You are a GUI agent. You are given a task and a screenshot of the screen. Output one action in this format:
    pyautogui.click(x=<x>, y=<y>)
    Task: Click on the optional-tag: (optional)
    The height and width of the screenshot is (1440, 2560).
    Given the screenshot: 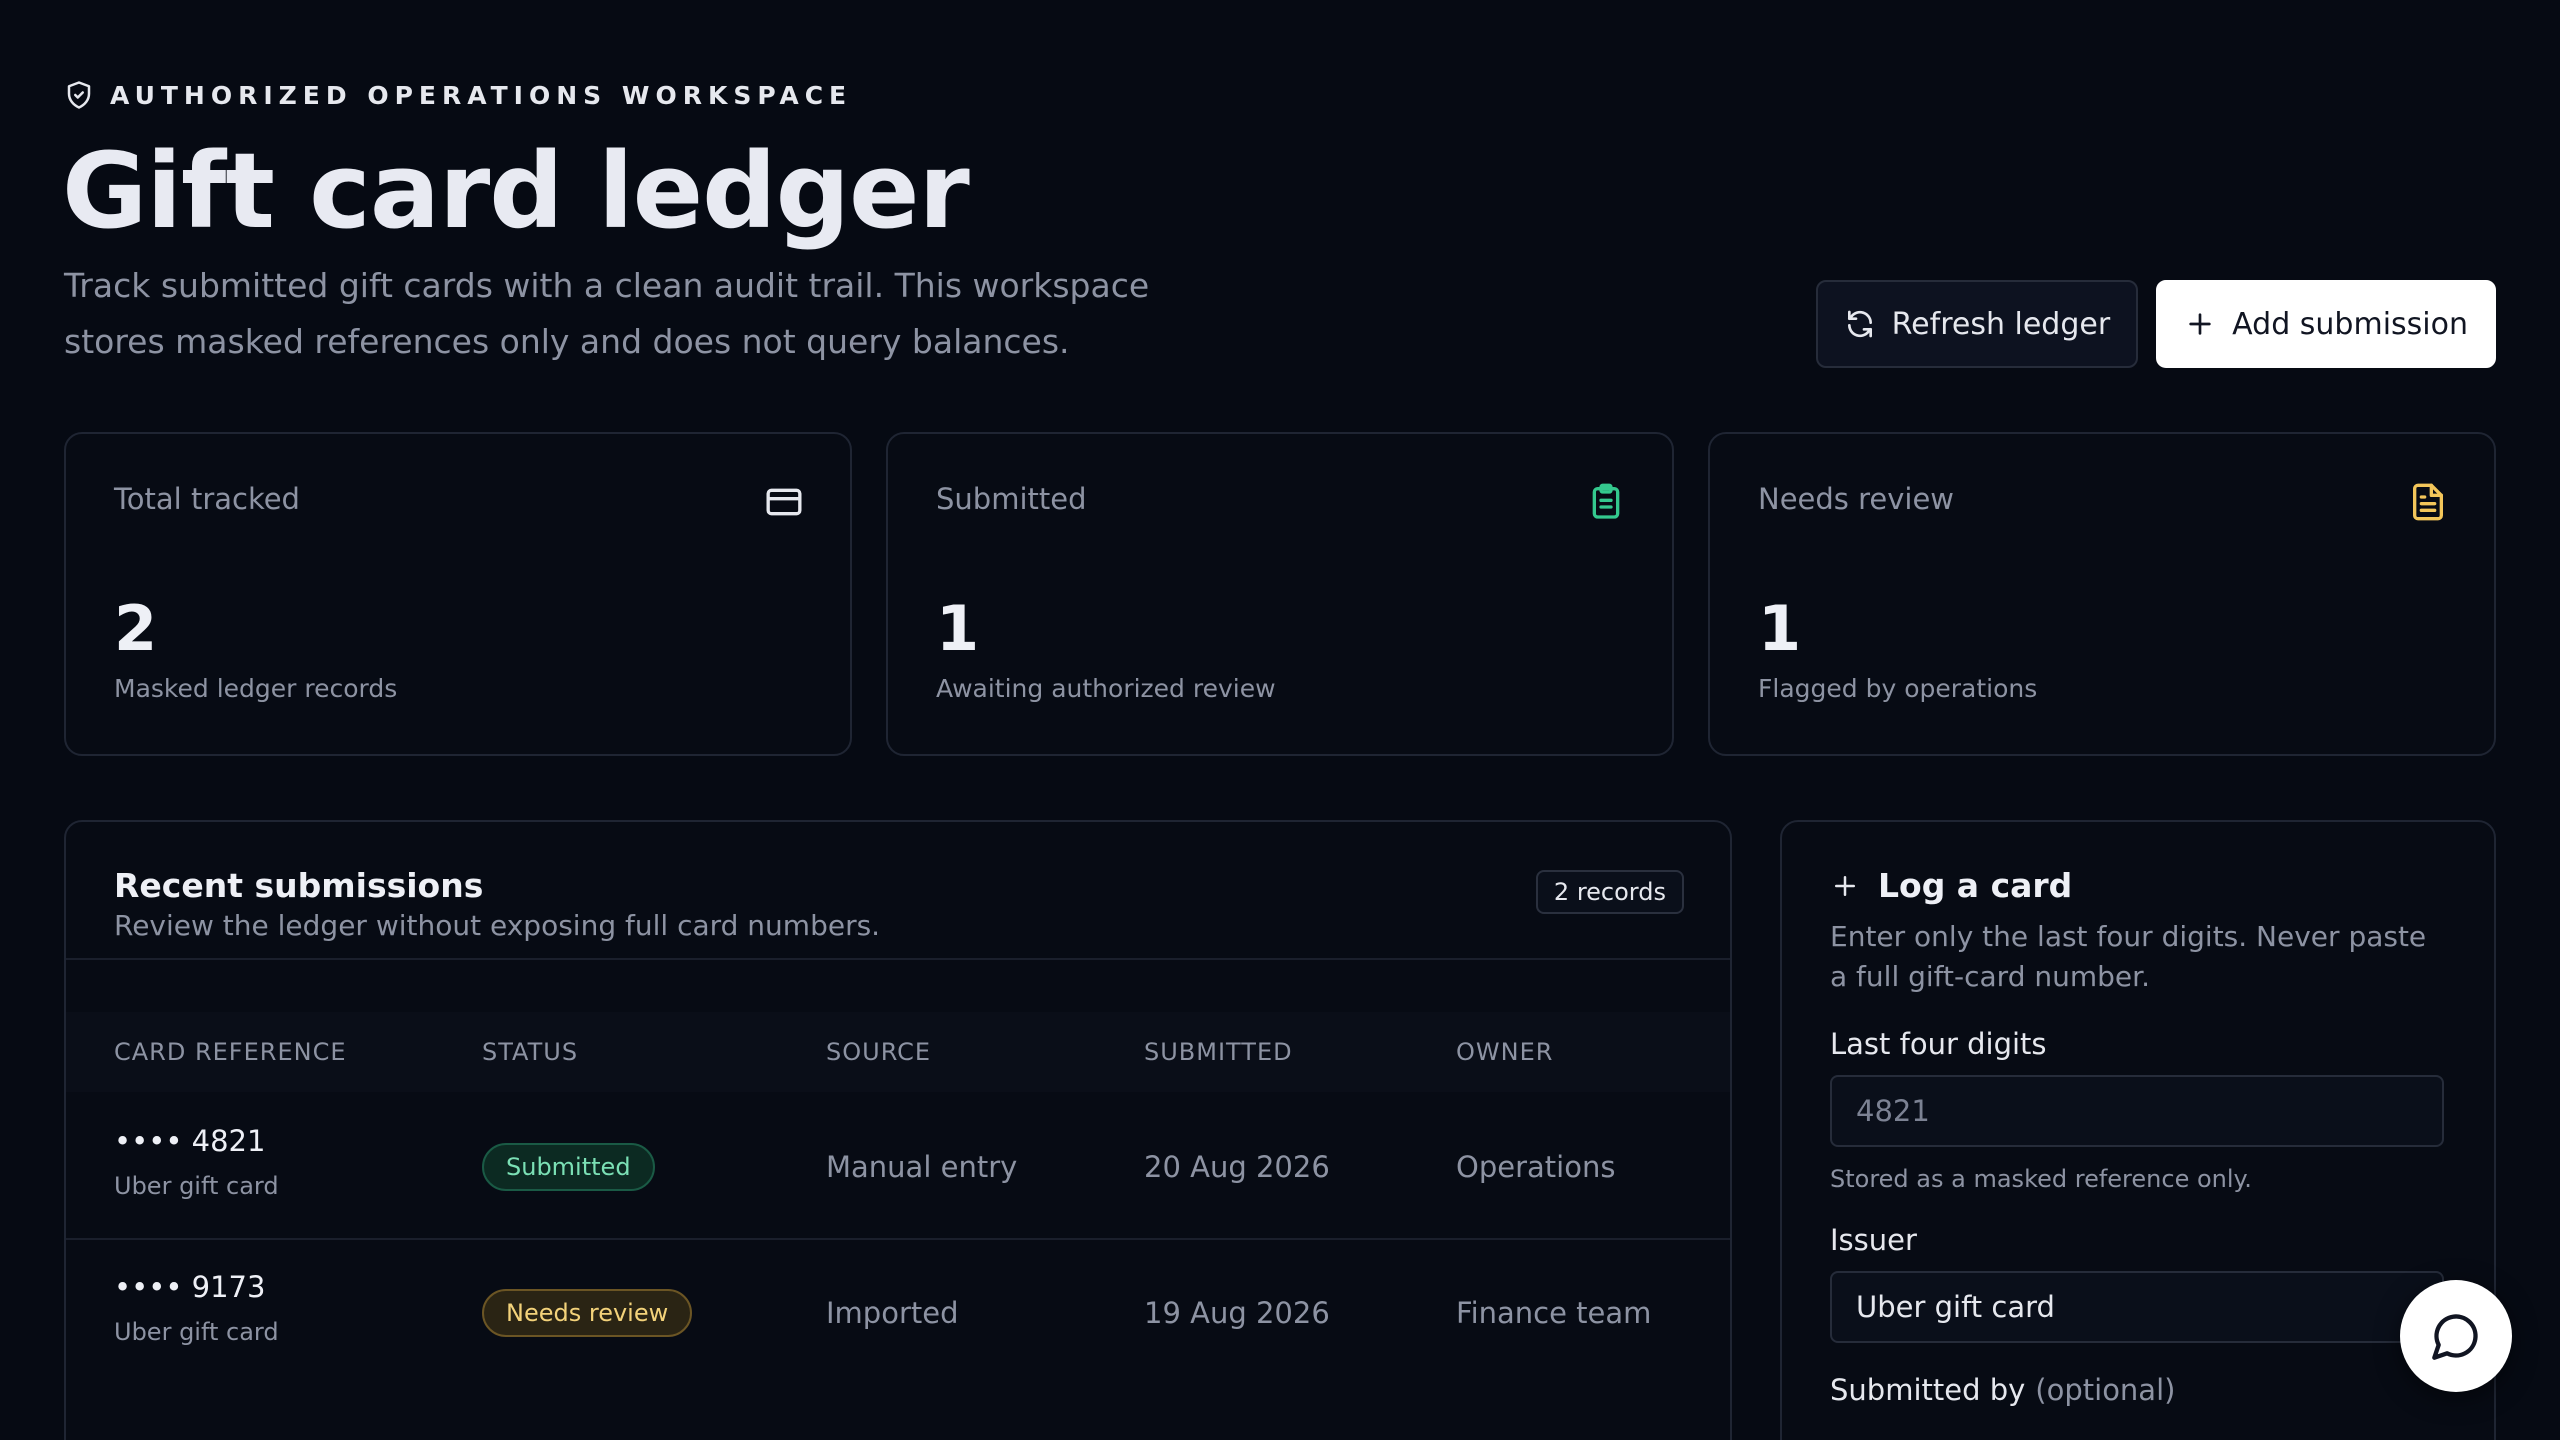 What is the action you would take?
    pyautogui.click(x=2105, y=1390)
    